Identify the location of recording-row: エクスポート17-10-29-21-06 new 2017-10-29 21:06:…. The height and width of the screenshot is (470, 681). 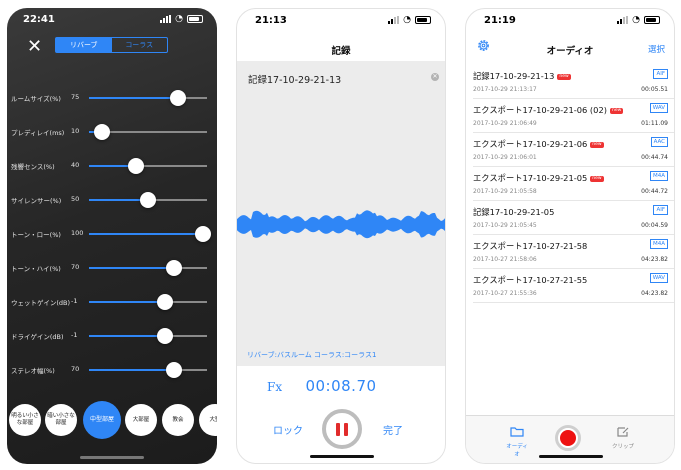
(573, 150).